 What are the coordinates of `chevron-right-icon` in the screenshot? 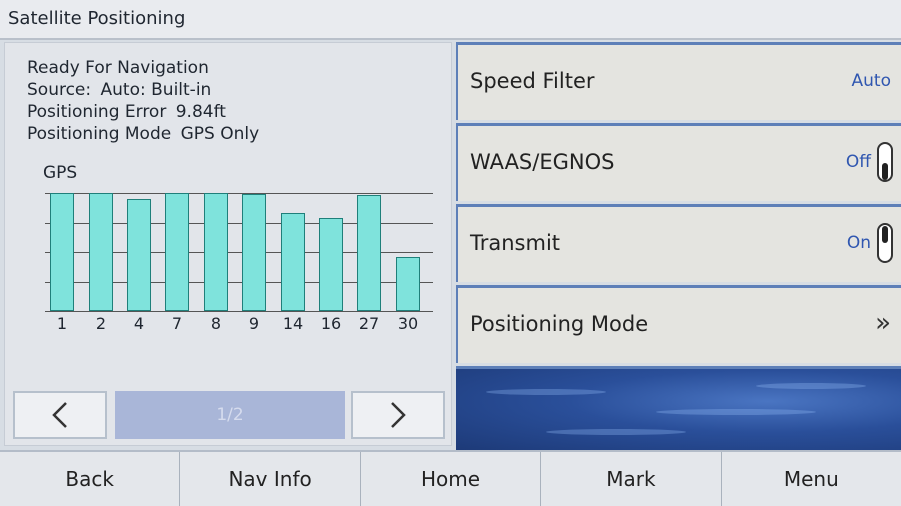 It's located at (398, 415).